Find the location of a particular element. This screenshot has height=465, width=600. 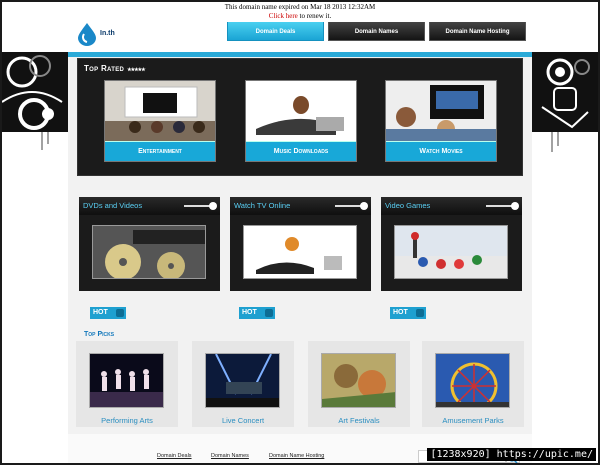

card-watch-movies: Watch Movies is located at coordinates (441, 121).